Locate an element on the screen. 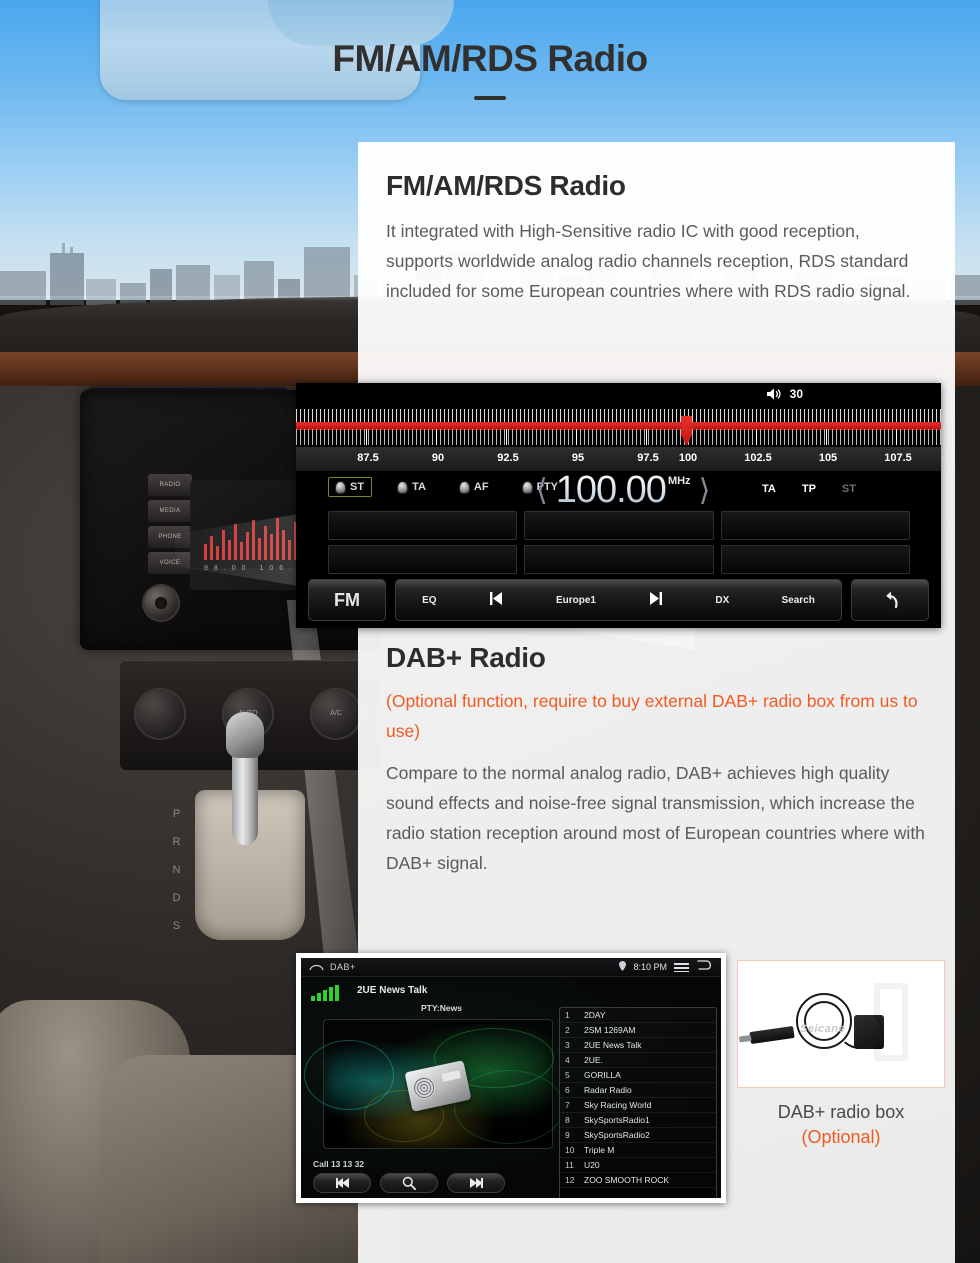 Image resolution: width=980 pixels, height=1263 pixels. rds-flags: TA TP ST is located at coordinates (809, 489).